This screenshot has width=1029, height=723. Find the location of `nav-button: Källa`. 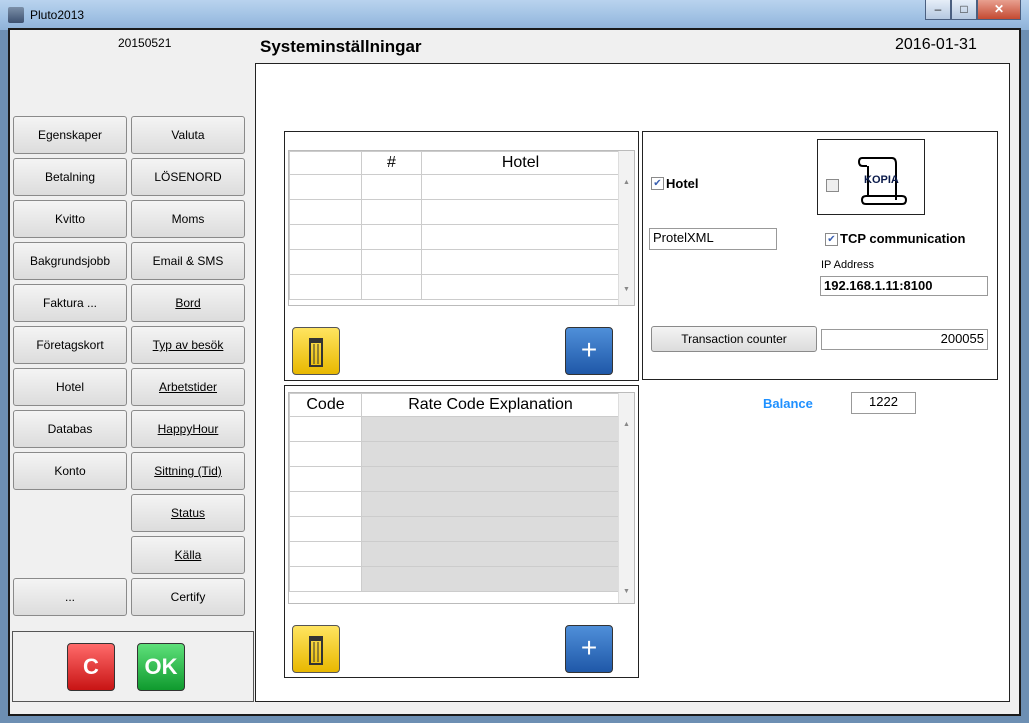

nav-button: Källa is located at coordinates (188, 555).